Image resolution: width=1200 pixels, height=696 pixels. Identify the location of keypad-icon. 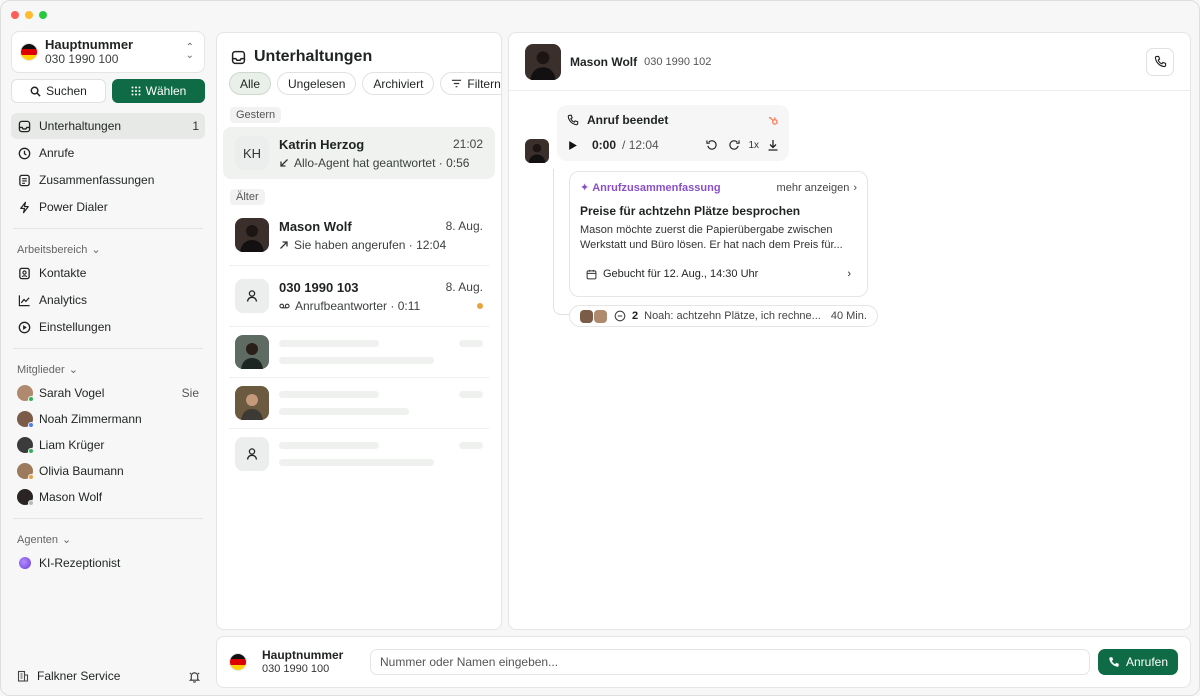
(136, 91).